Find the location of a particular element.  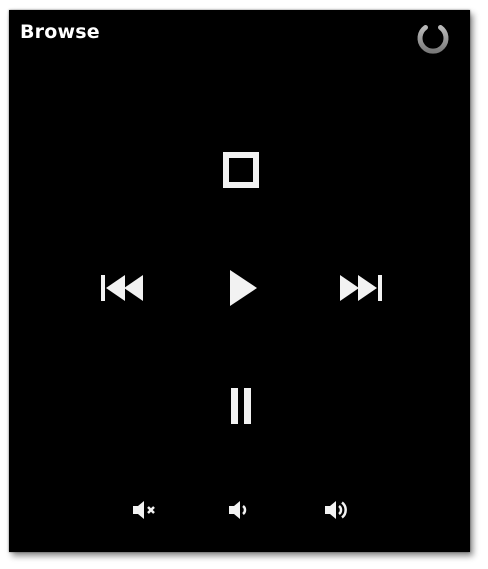

stop-icon is located at coordinates (241, 170).